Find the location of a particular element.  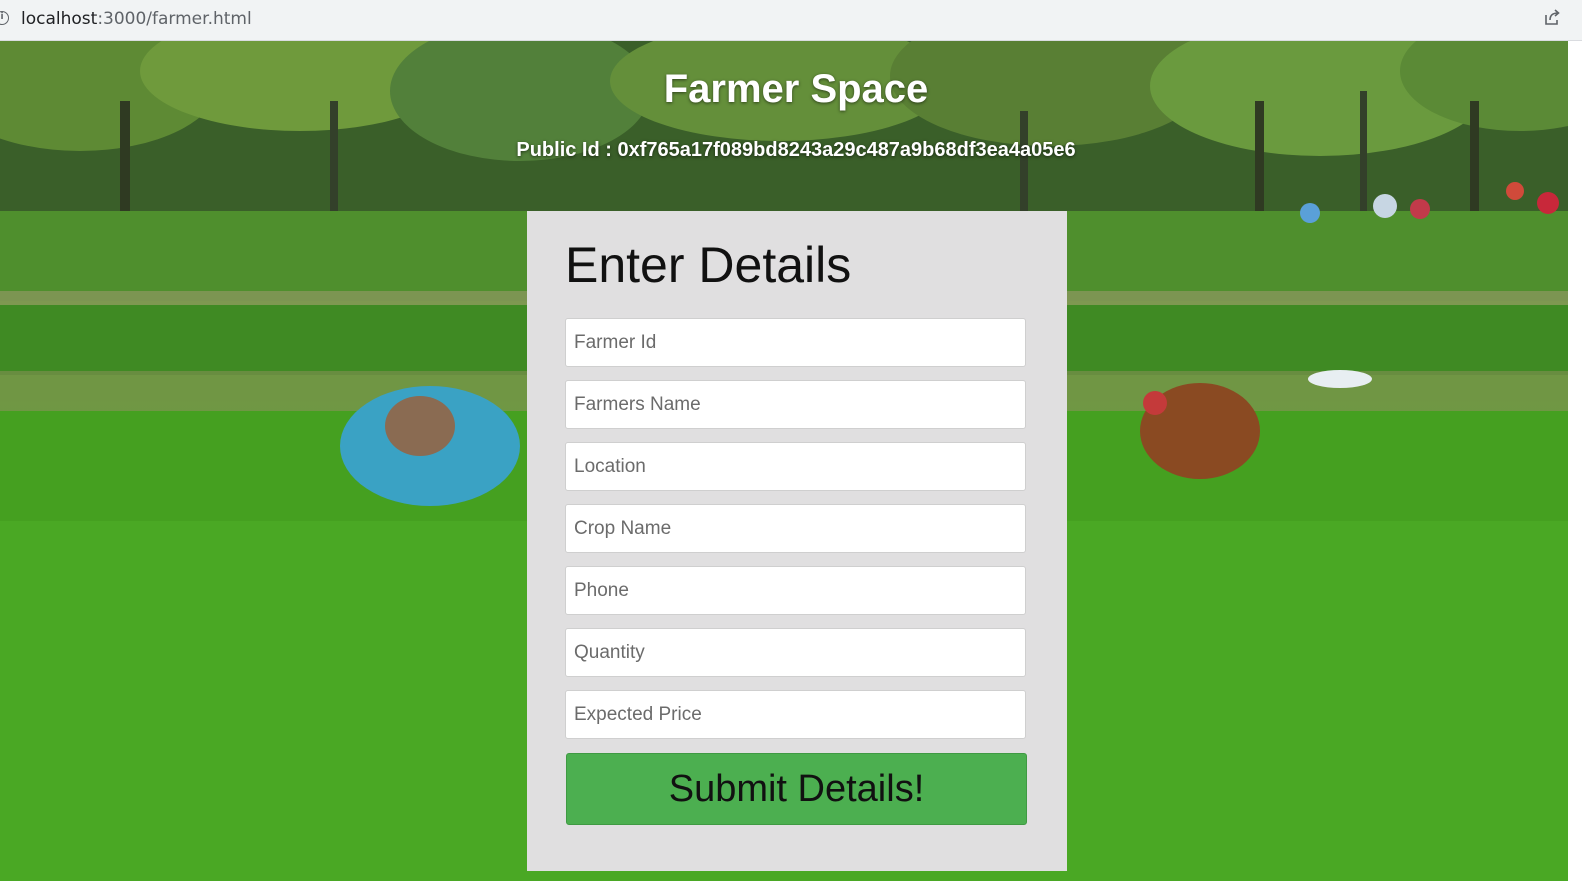

phone-input is located at coordinates (795, 590).